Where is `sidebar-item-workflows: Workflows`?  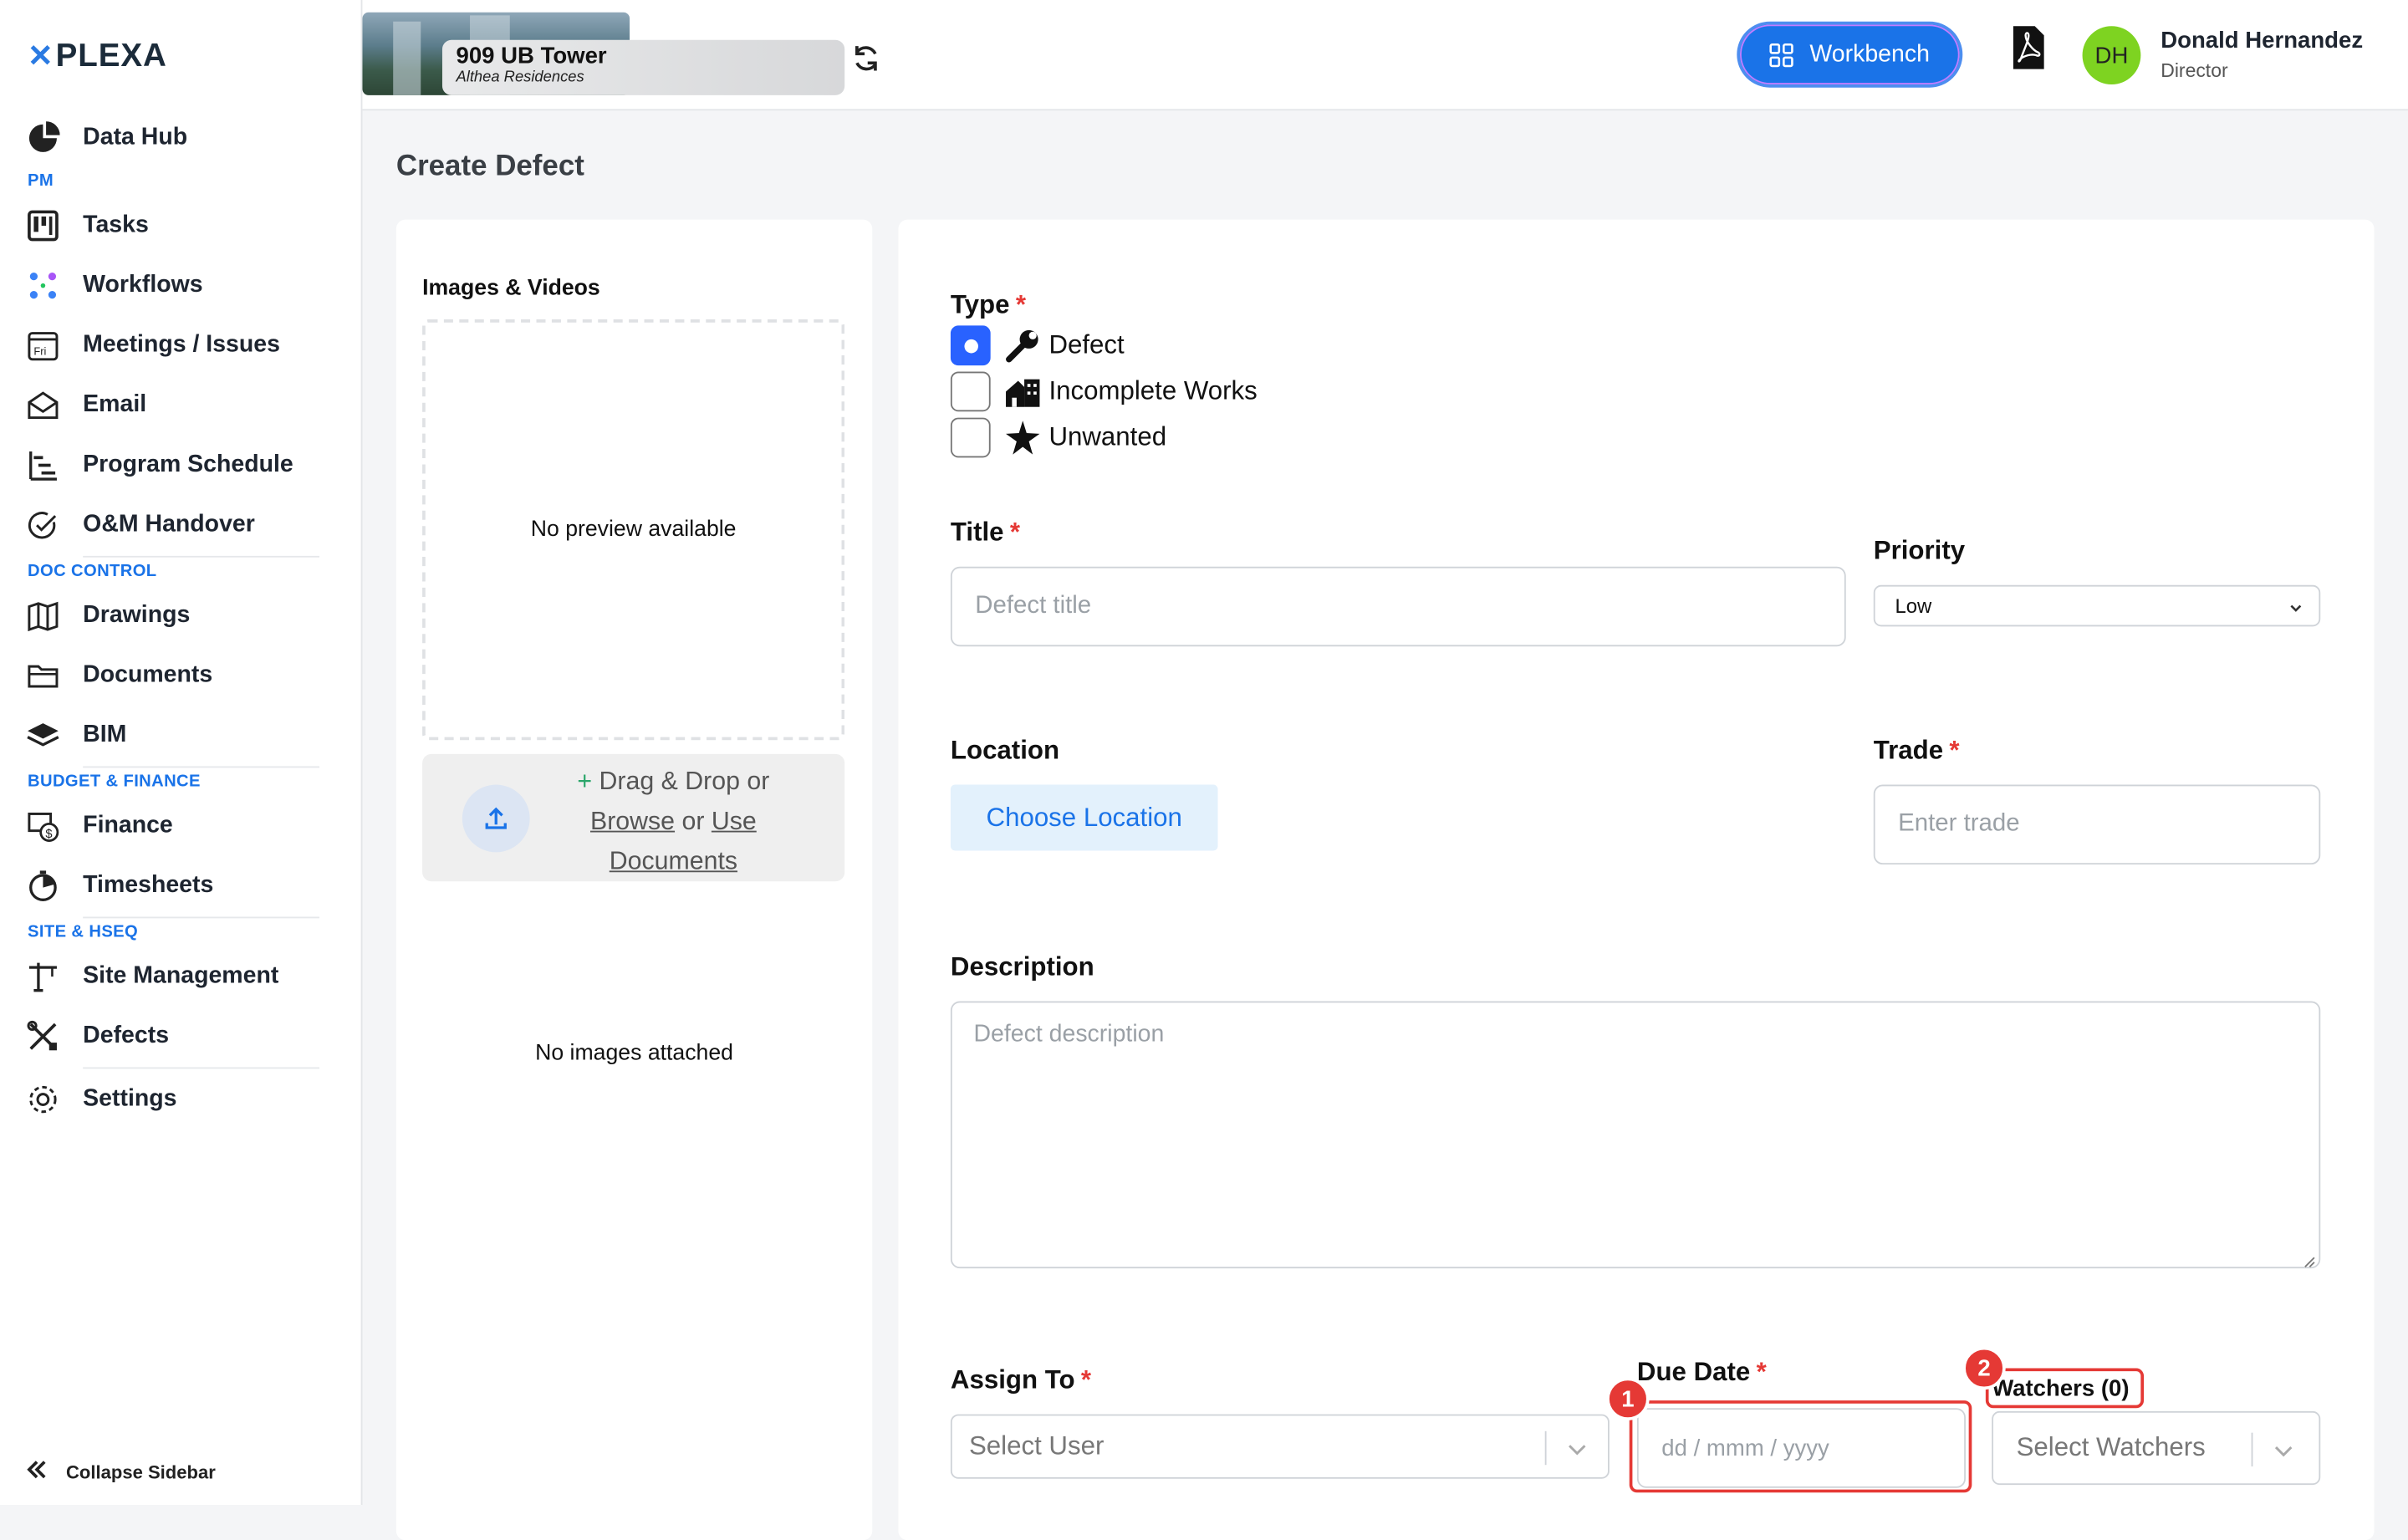
sidebar-item-workflows: Workflows is located at coordinates (181, 285).